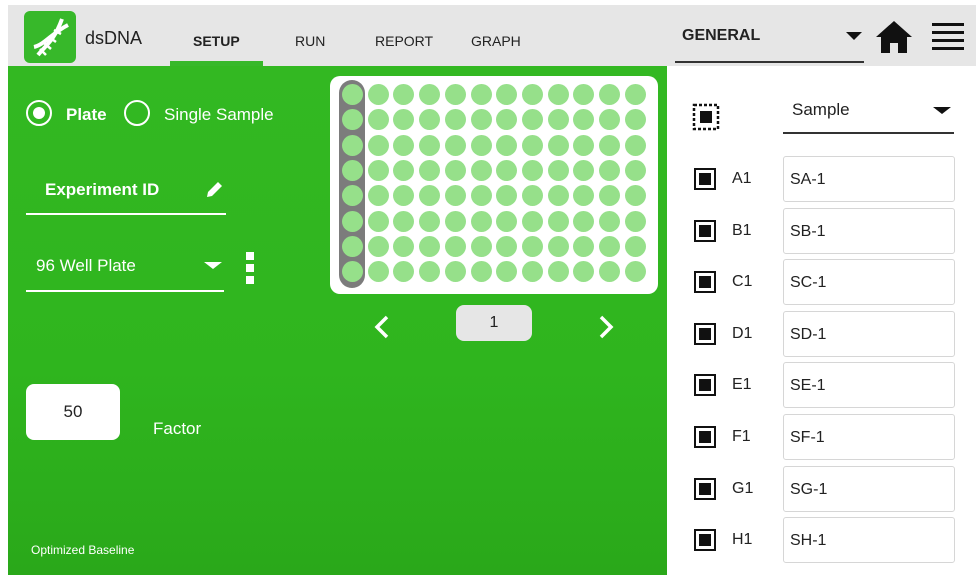  Describe the element at coordinates (721, 36) in the screenshot. I see `general-dropdown-label: GENERAL` at that location.